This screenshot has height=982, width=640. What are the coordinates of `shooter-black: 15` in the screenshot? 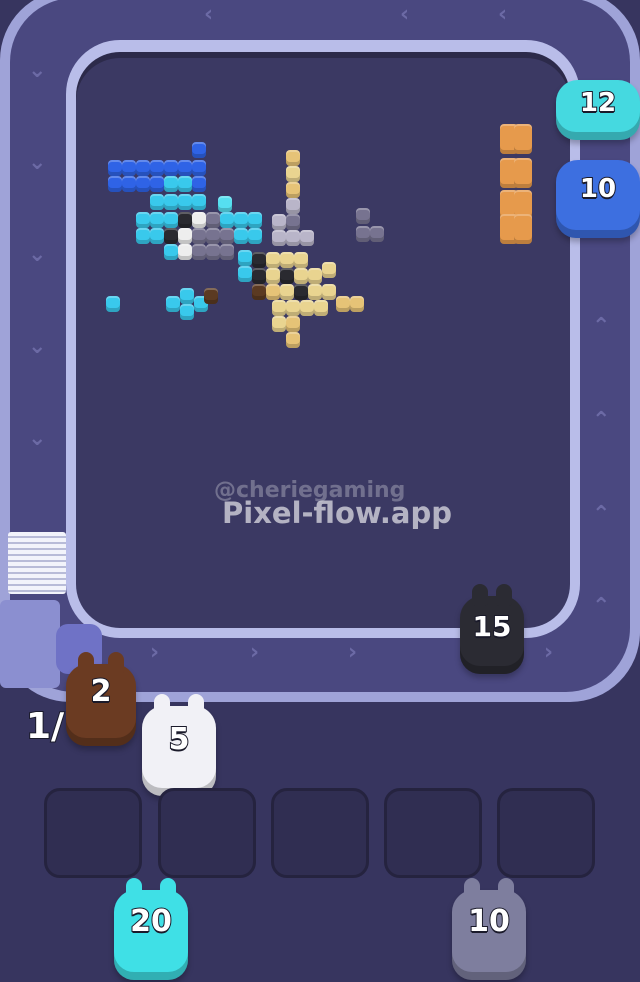 It's located at (492, 629).